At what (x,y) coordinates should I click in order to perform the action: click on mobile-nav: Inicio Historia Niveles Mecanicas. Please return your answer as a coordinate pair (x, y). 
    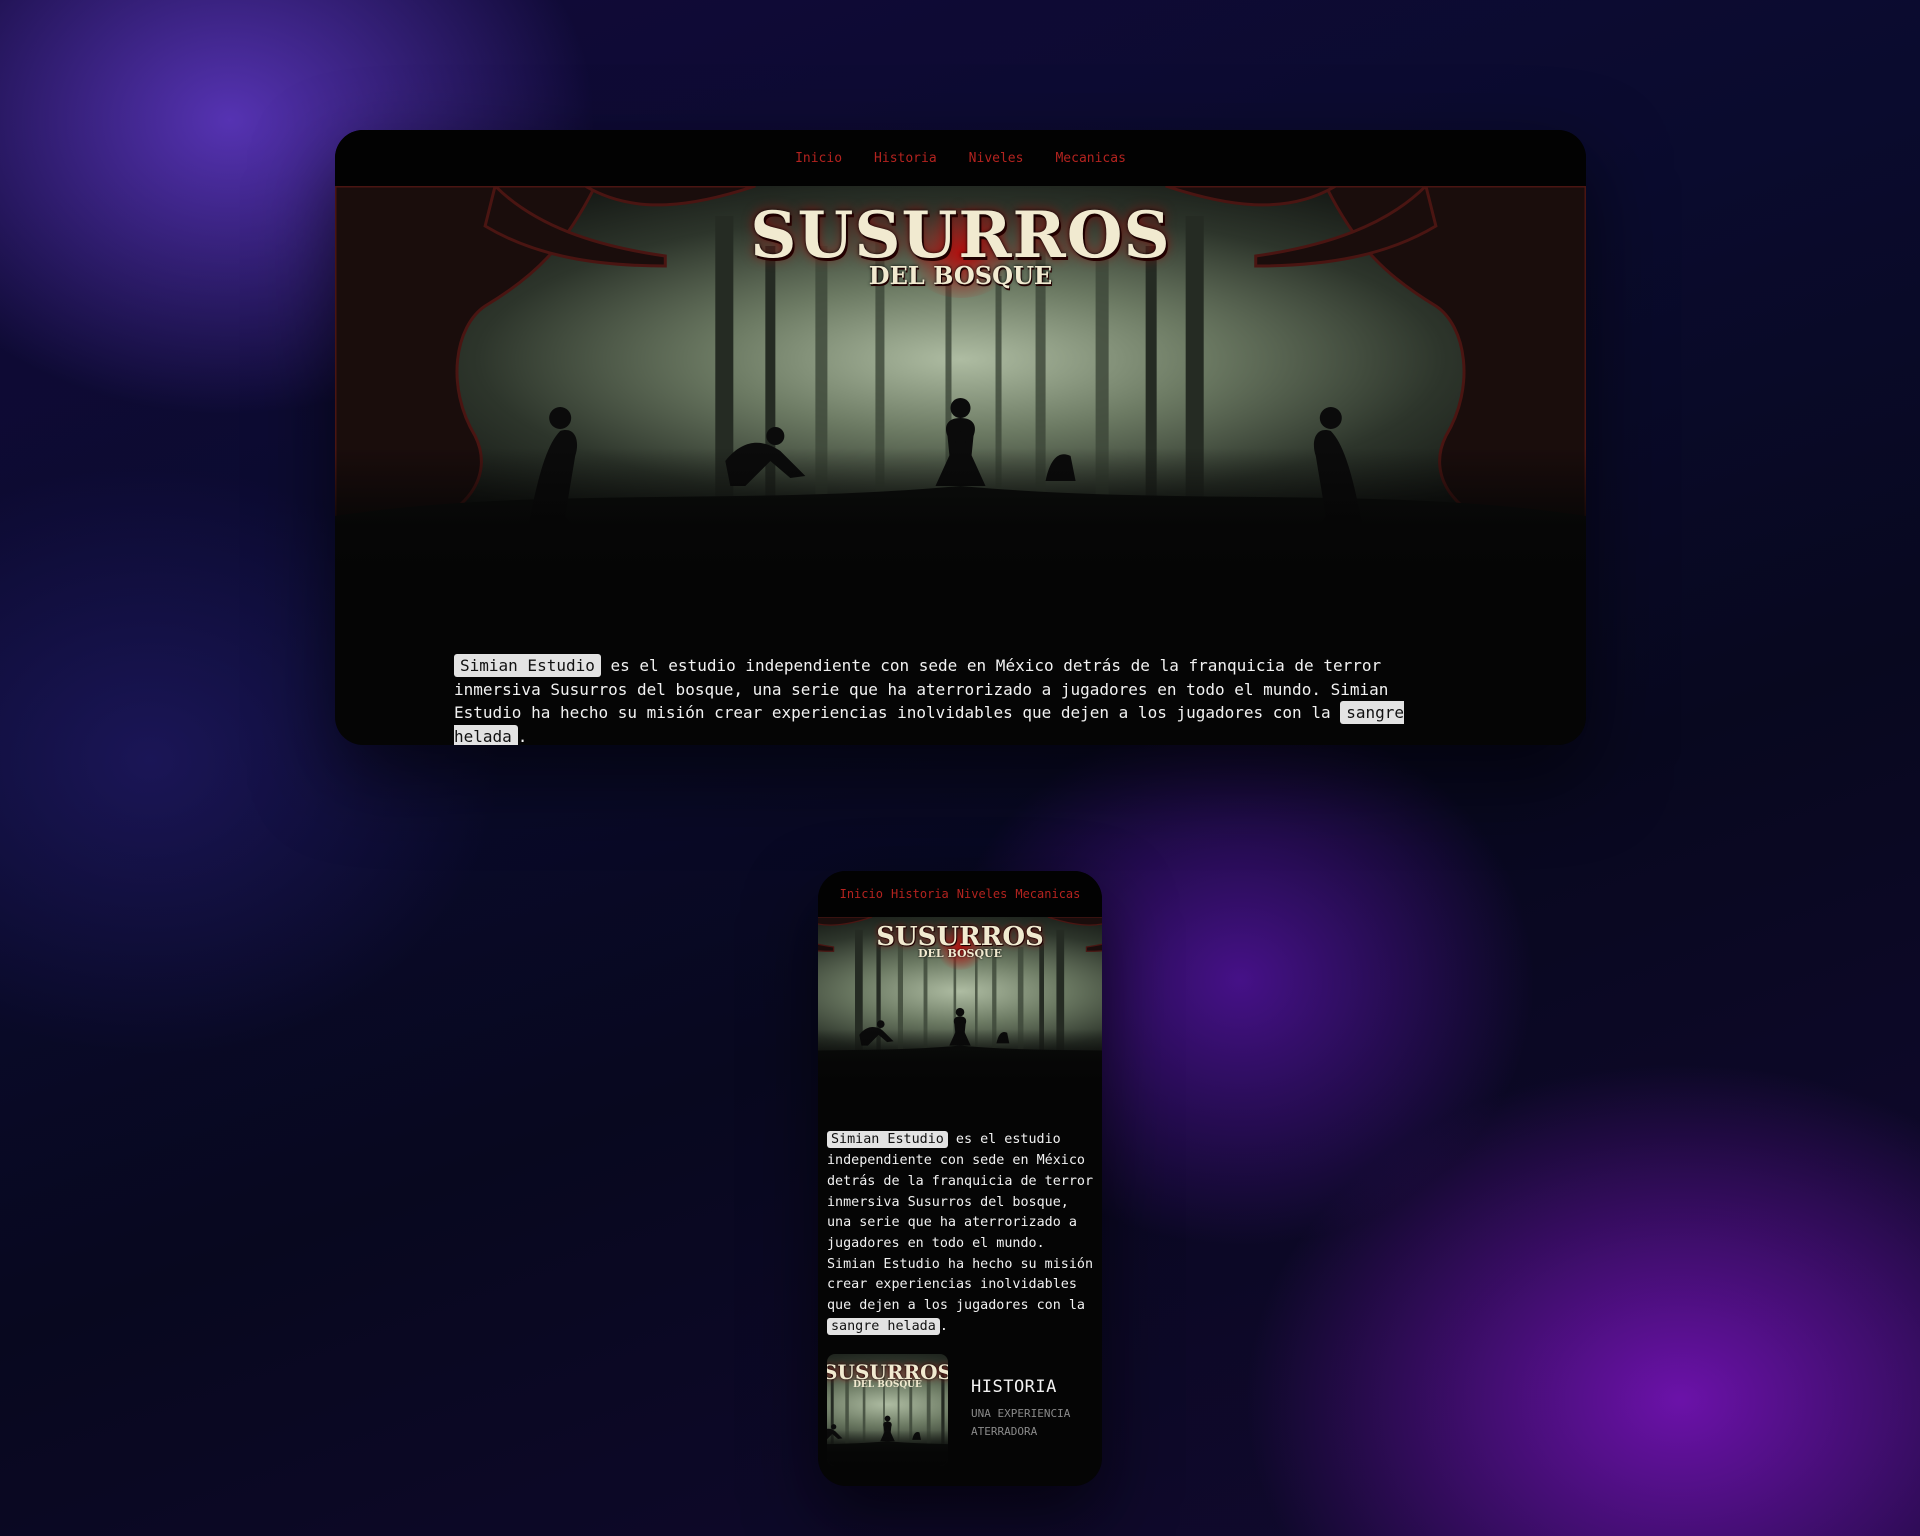
    Looking at the image, I should click on (960, 894).